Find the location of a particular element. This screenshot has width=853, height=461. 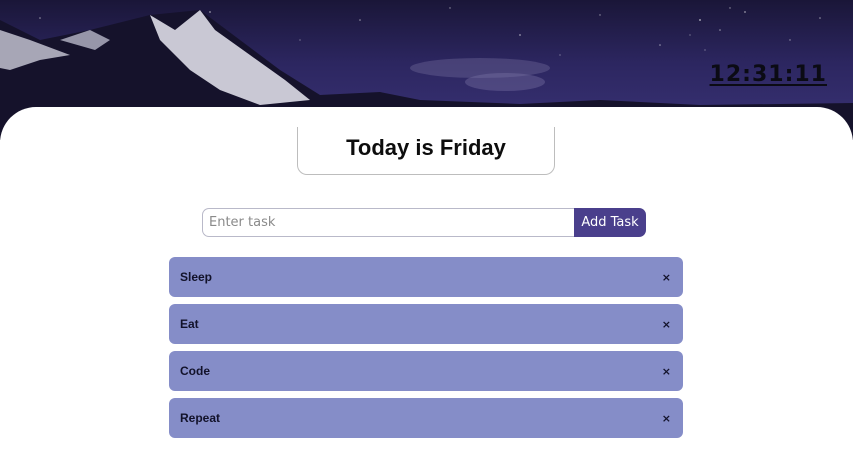

task-input is located at coordinates (388, 222).